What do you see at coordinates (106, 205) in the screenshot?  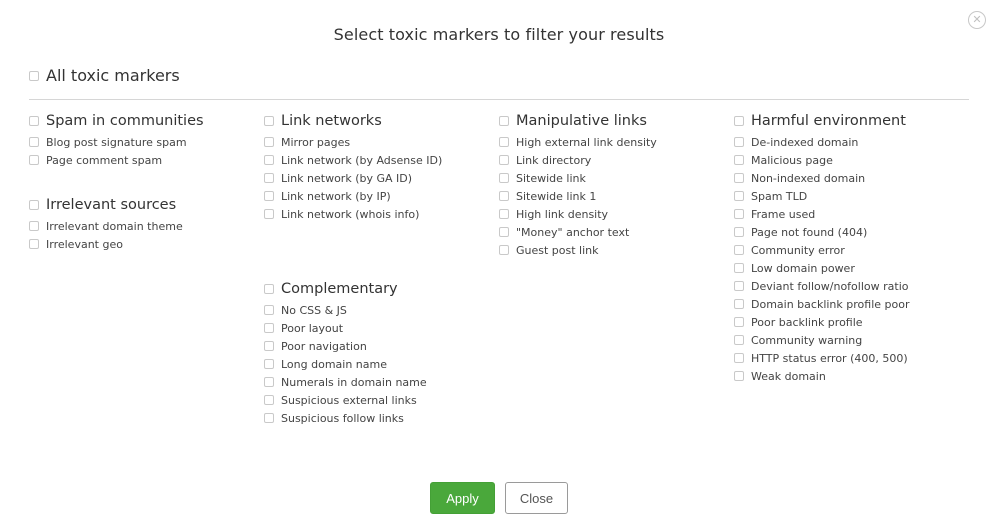 I see `group-header-irrelevant-sources: Irrelevant sources` at bounding box center [106, 205].